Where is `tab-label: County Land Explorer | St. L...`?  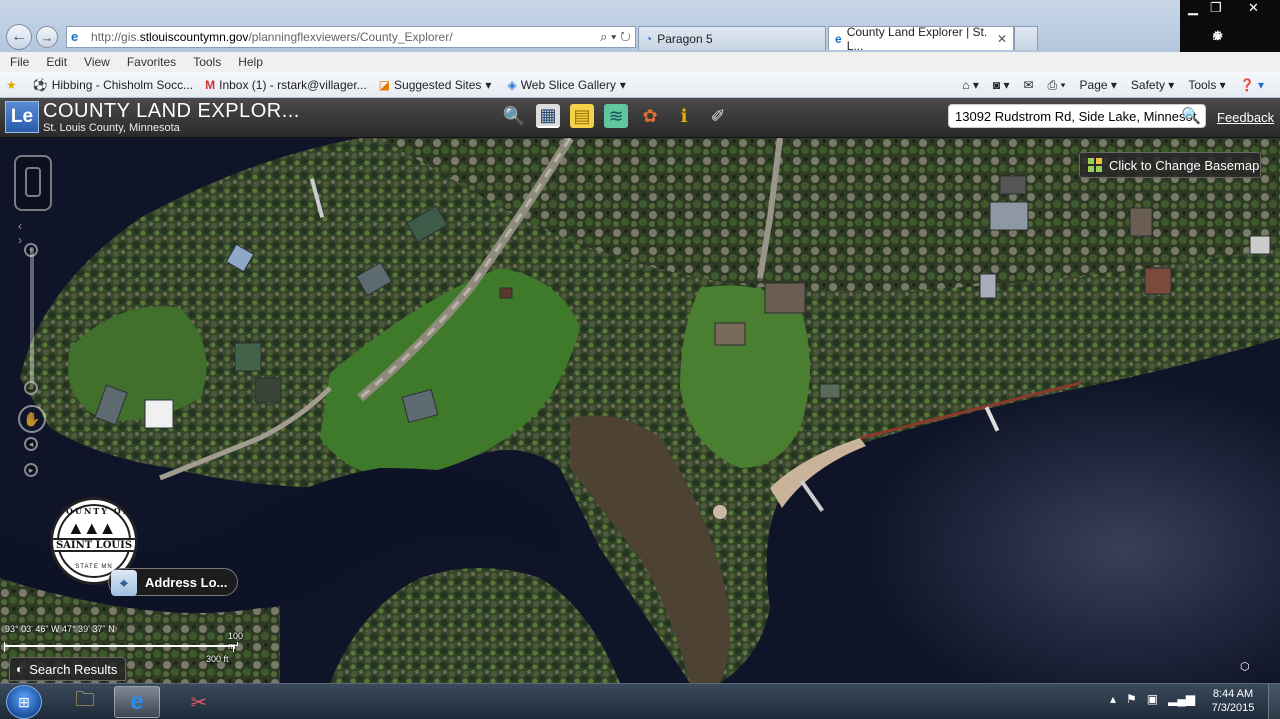
tab-label: County Land Explorer | St. L... is located at coordinates (917, 38).